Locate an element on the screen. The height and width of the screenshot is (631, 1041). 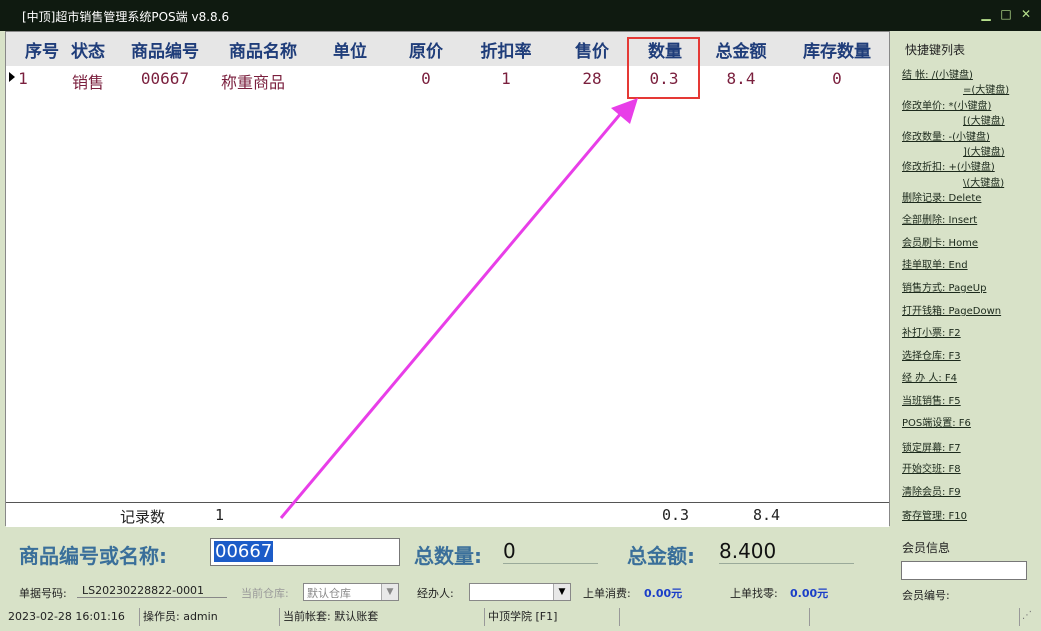
entry-panel: 商品编号或名称: 00667 总数量: 0 总金额: 8.400 is located at coordinates (447, 552).